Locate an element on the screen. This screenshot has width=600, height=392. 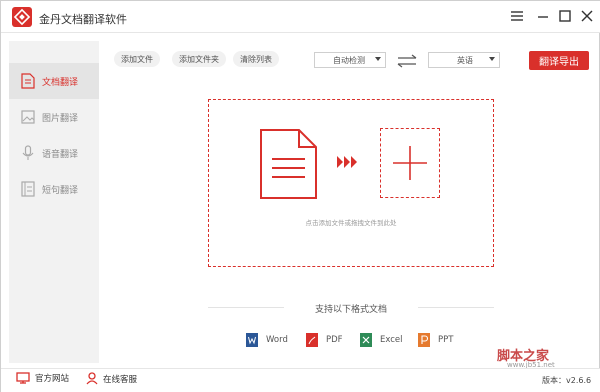
excel-icon is located at coordinates (366, 340).